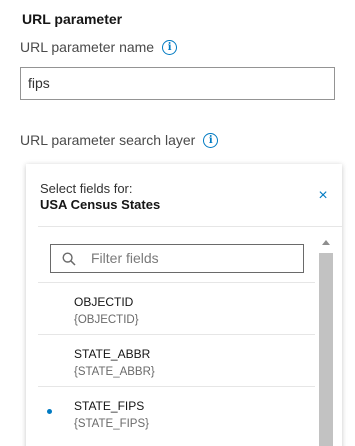  Describe the element at coordinates (108, 140) in the screenshot. I see `search-layer-label: URL parameter search layer` at that location.